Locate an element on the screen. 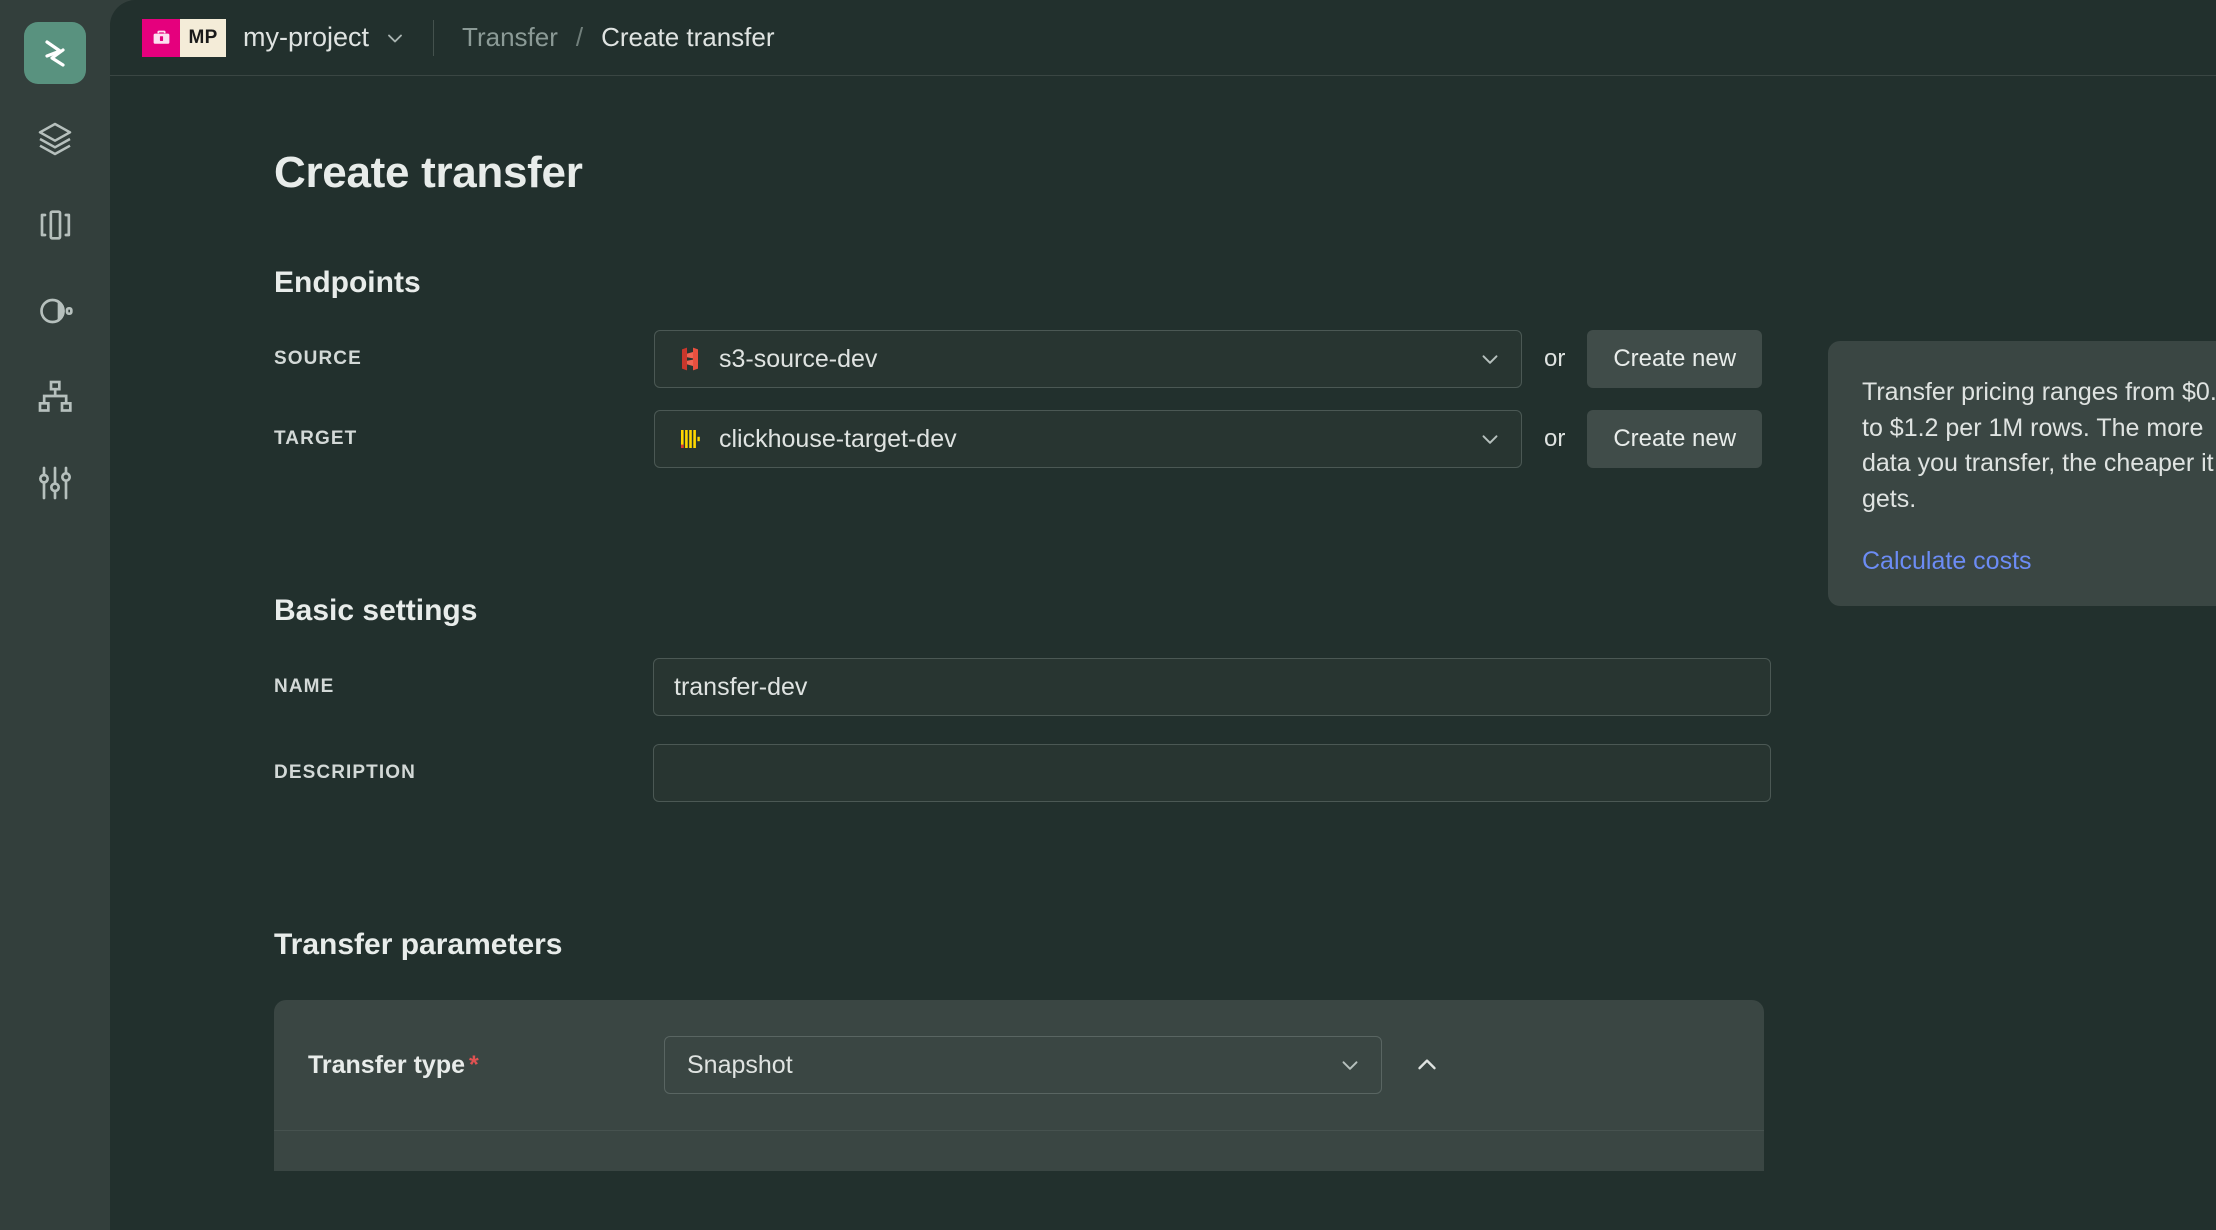 Image resolution: width=2216 pixels, height=1230 pixels. sidebar-item-columns is located at coordinates (55, 225).